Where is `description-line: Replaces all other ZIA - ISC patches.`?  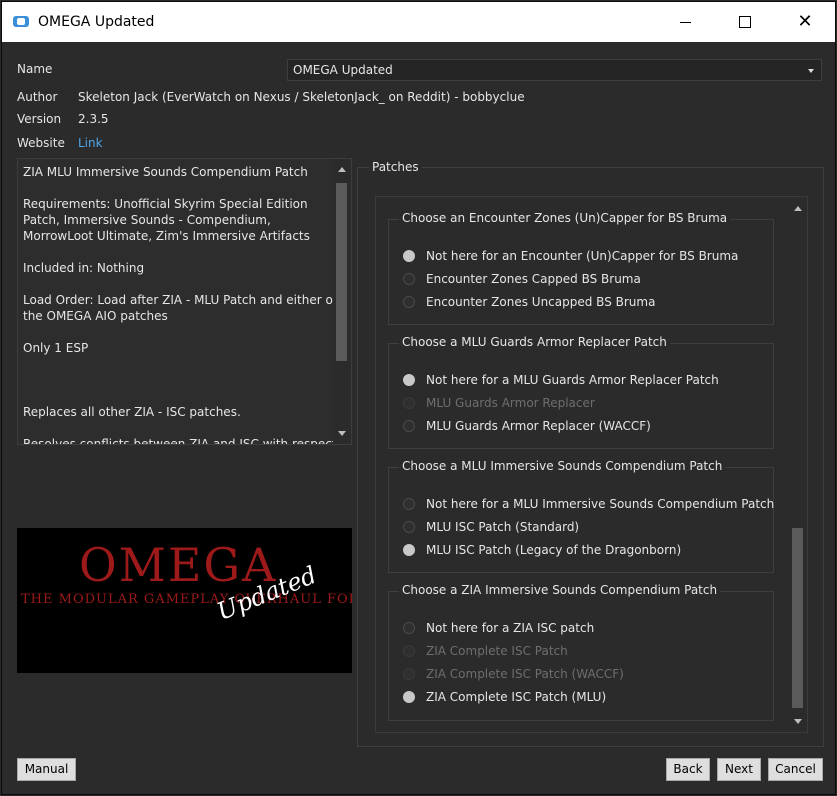
description-line: Replaces all other ZIA - ISC patches. is located at coordinates (132, 412).